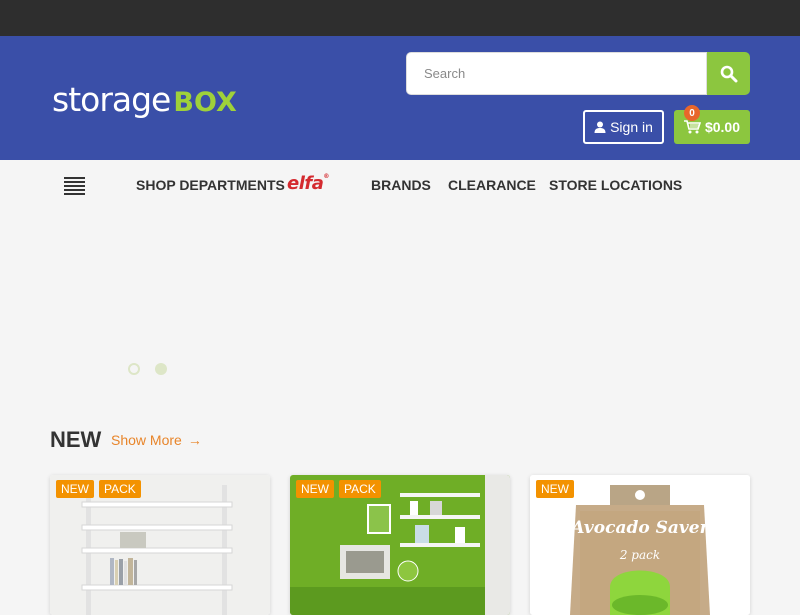 The image size is (800, 615). I want to click on cart-count-badge: 0, so click(692, 113).